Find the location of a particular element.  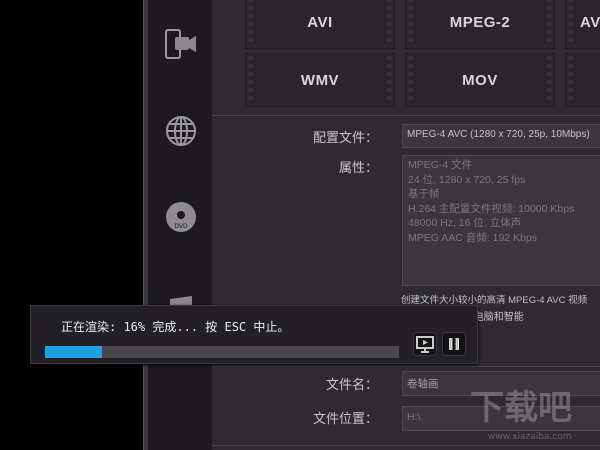

progress-bar is located at coordinates (222, 352).